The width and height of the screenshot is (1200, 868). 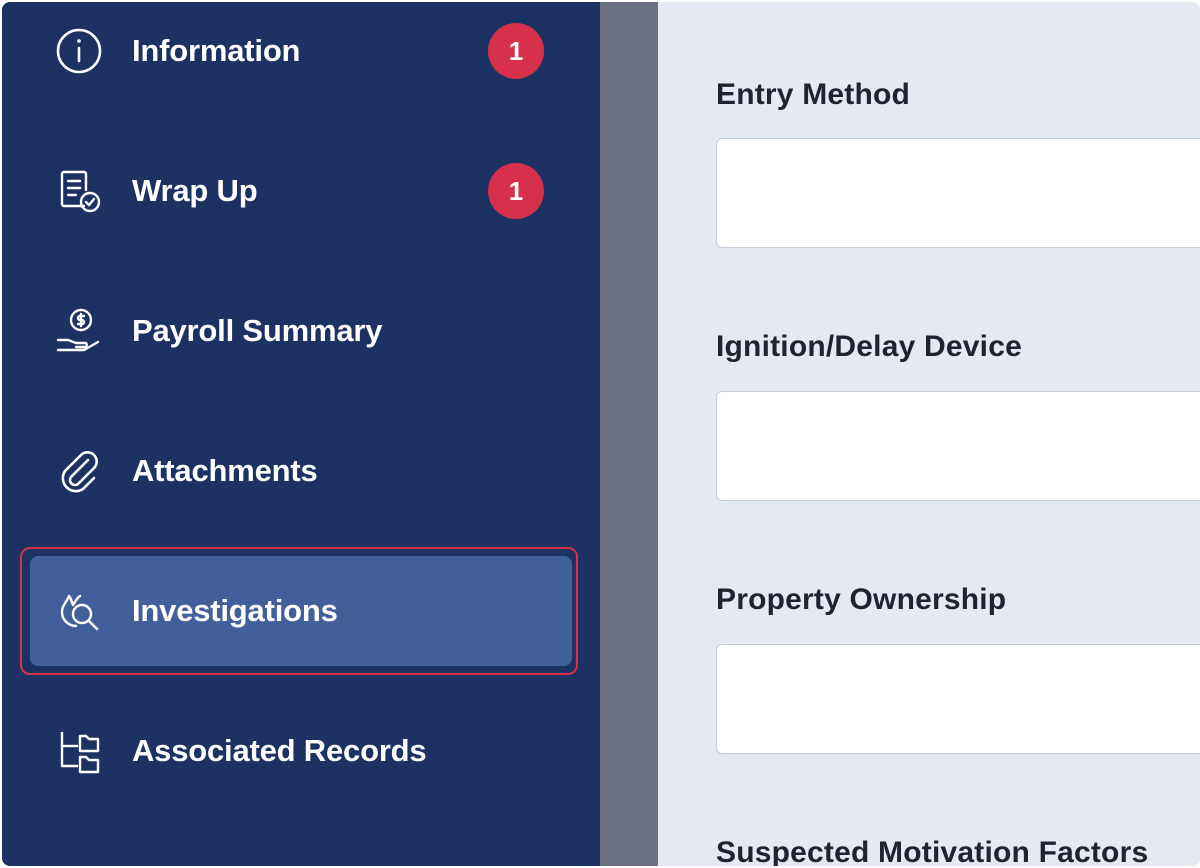 What do you see at coordinates (79, 471) in the screenshot?
I see `paperclip-icon` at bounding box center [79, 471].